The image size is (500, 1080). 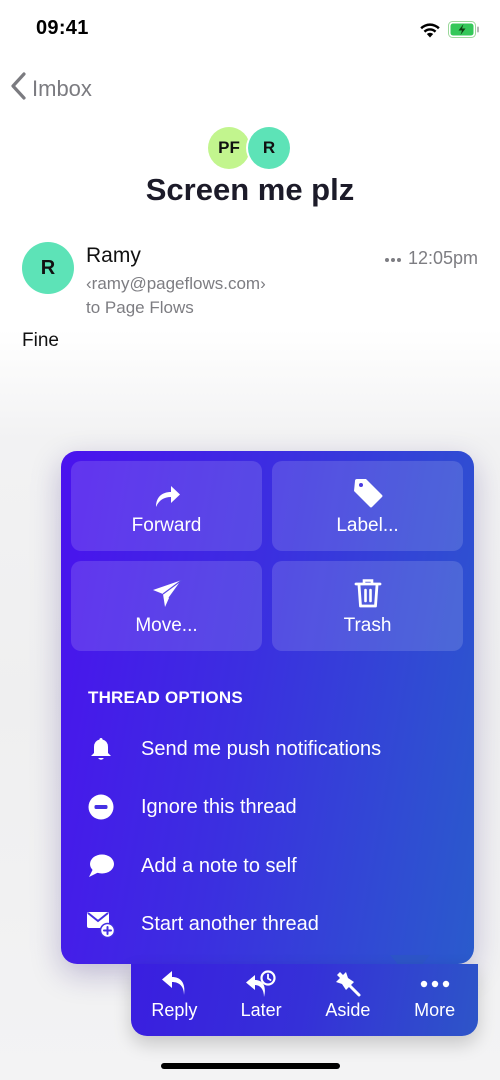 I want to click on message-meta: 12:05pm, so click(x=431, y=258).